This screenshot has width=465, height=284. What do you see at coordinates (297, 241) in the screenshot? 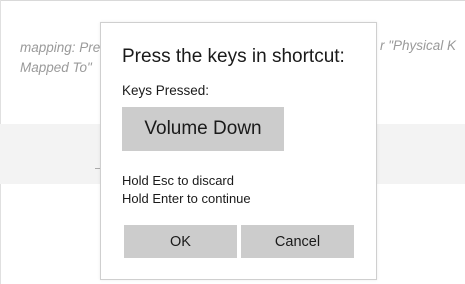
I see `cancel-button: Cancel` at bounding box center [297, 241].